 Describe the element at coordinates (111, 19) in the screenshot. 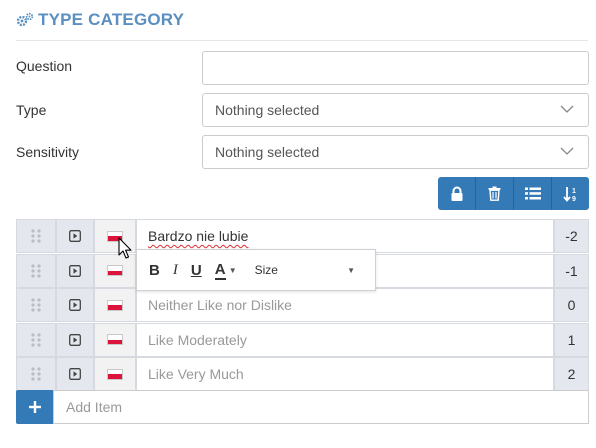

I see `section-title: TYPE CATEGORY` at that location.